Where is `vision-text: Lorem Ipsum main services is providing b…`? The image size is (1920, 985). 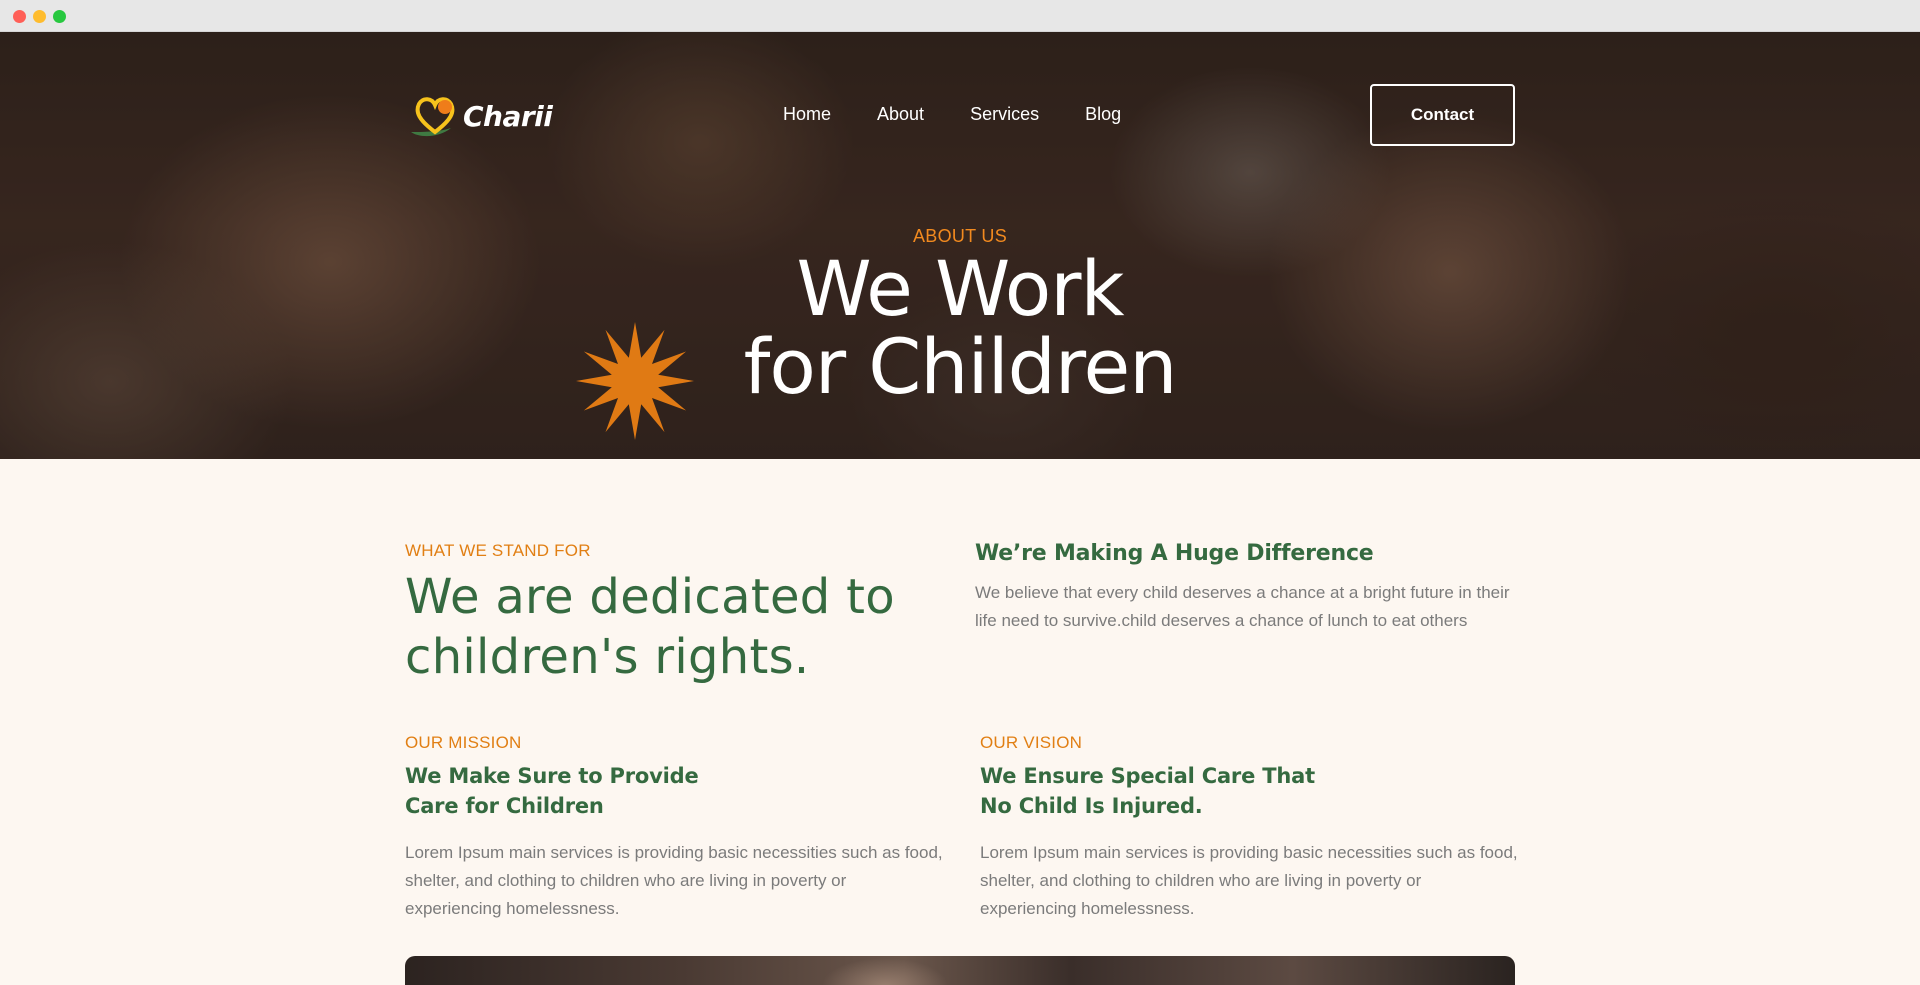
vision-text: Lorem Ipsum main services is providing b… is located at coordinates (1249, 880).